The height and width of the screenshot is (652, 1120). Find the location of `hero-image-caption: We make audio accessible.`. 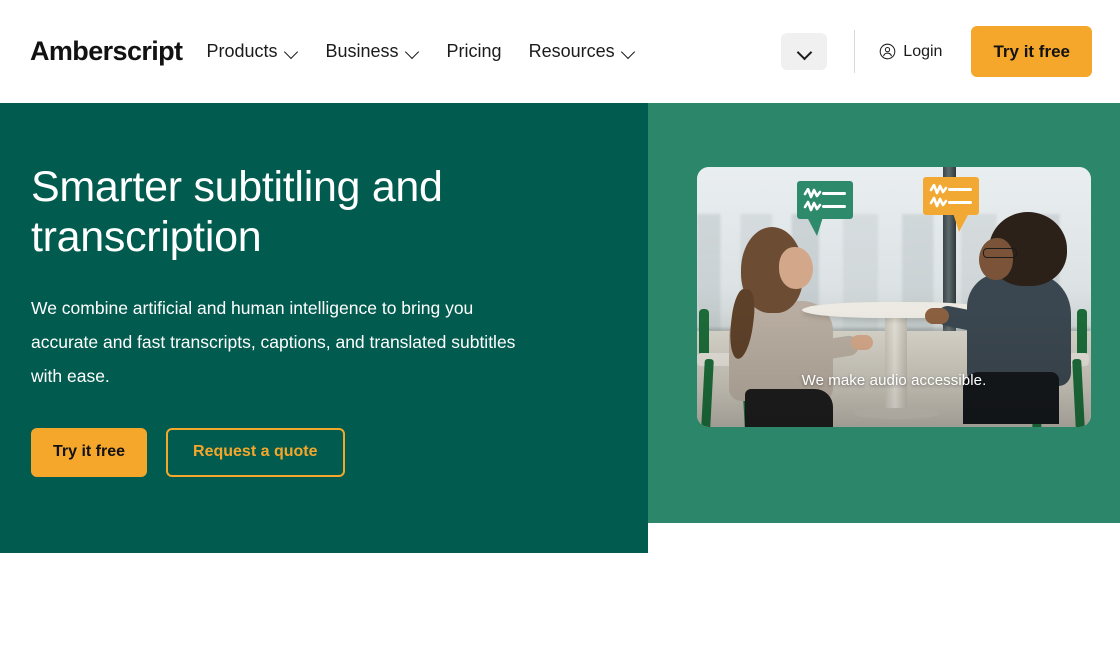

hero-image-caption: We make audio accessible. is located at coordinates (894, 380).